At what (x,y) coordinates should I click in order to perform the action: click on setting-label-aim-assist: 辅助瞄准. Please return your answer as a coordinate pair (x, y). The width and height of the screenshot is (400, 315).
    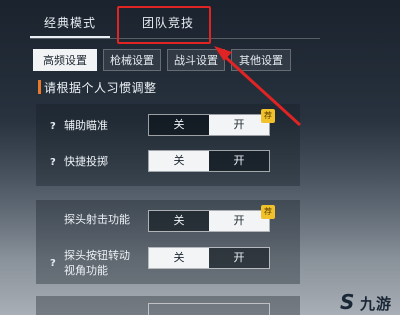
    Looking at the image, I should click on (86, 125).